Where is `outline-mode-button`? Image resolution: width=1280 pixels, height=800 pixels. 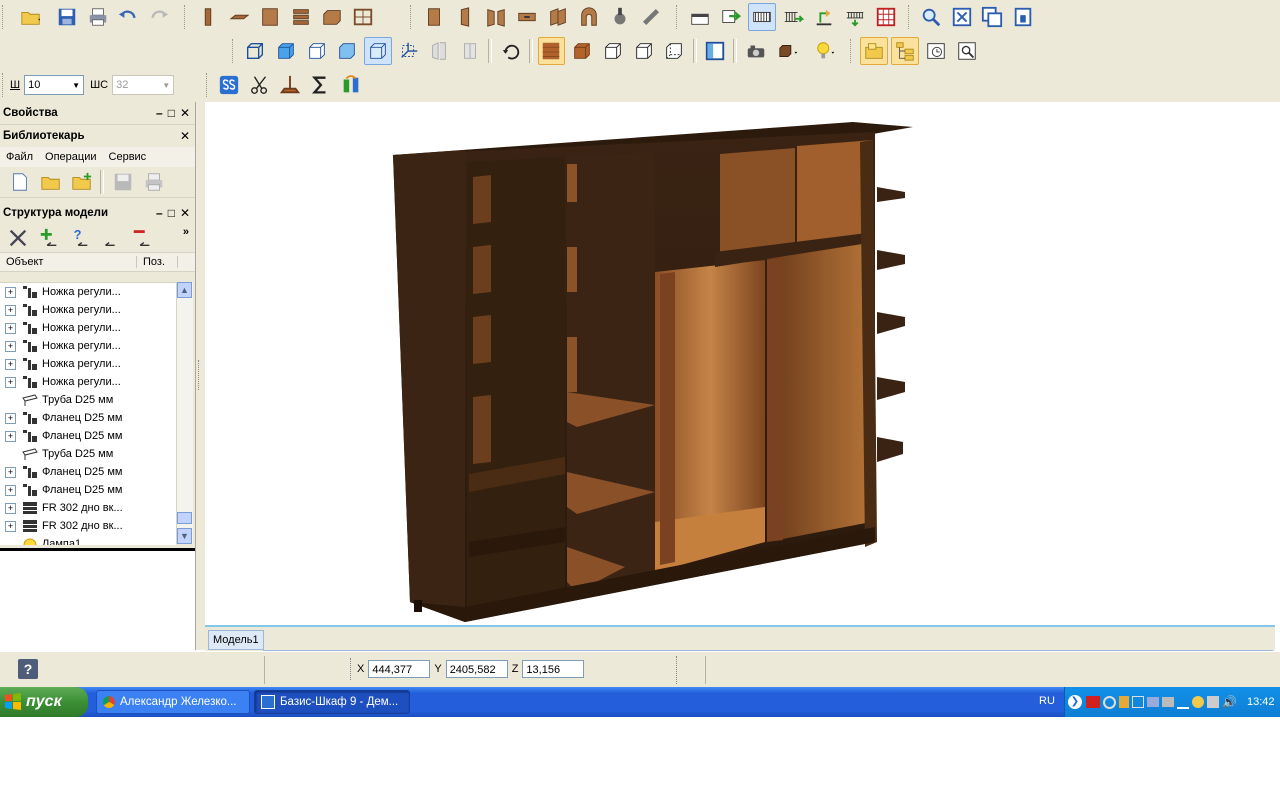
outline-mode-button is located at coordinates (613, 51).